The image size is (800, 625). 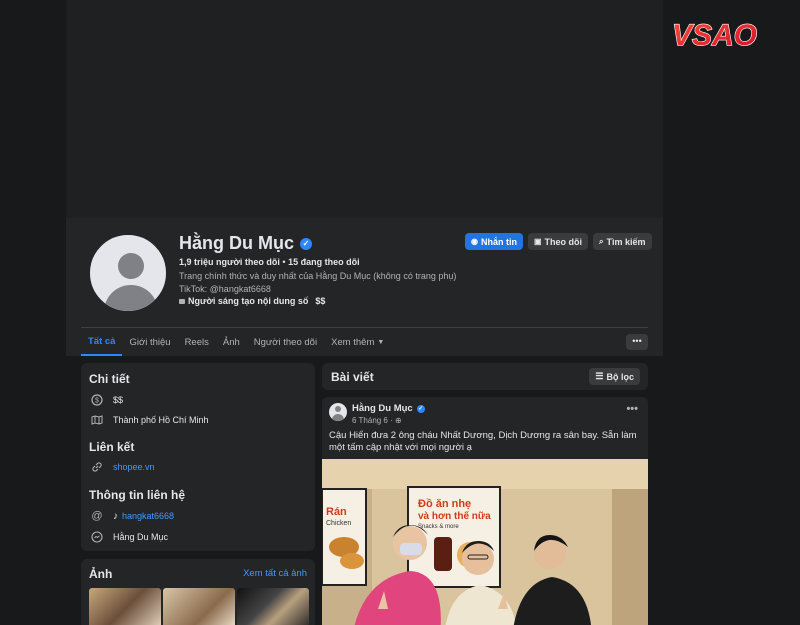 I want to click on website-link: shopee.vn, so click(x=134, y=467).